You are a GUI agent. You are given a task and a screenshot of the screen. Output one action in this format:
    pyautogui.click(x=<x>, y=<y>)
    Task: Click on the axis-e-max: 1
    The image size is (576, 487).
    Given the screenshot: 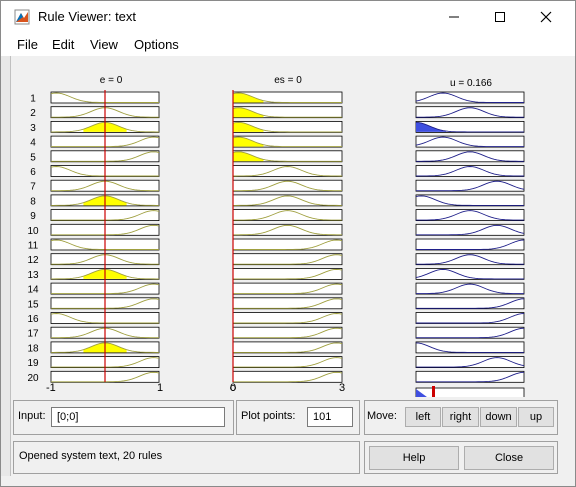 What is the action you would take?
    pyautogui.click(x=160, y=388)
    